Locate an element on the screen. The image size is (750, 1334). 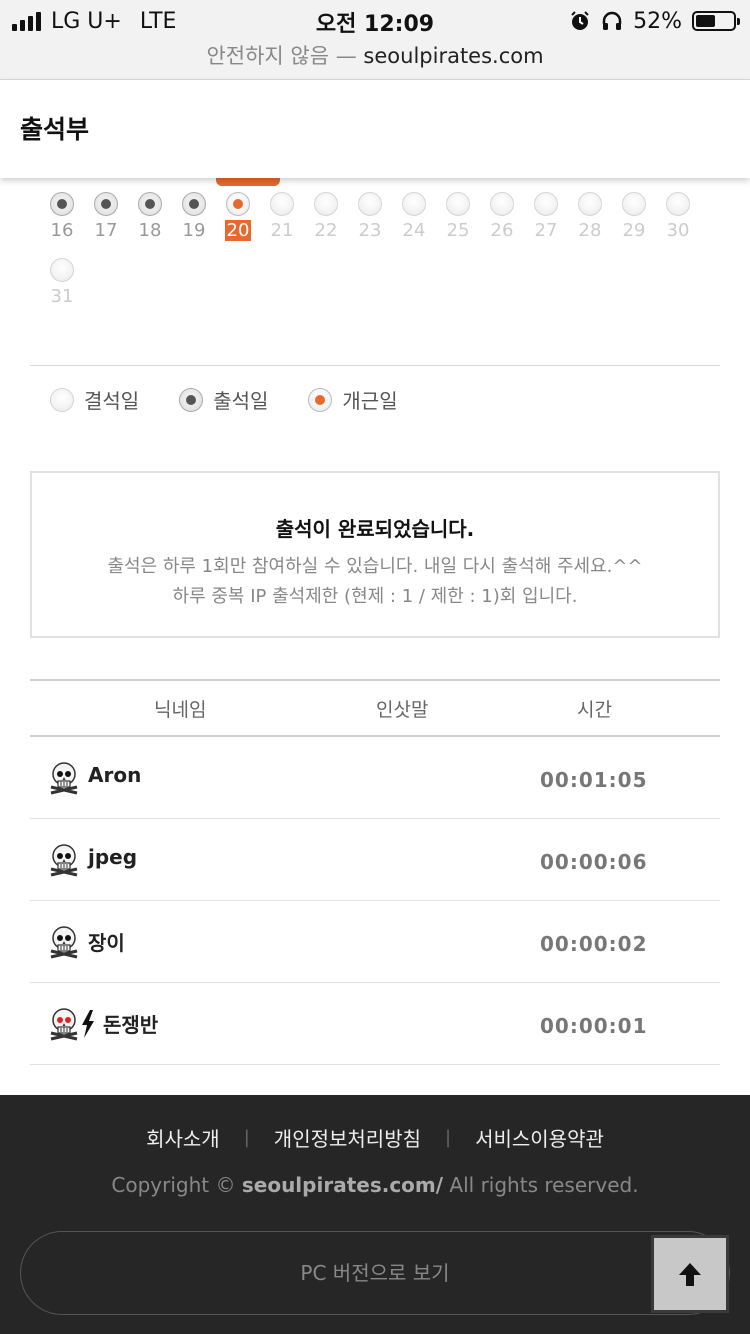
legend-perfect-label: 개근일 is located at coordinates (370, 401).